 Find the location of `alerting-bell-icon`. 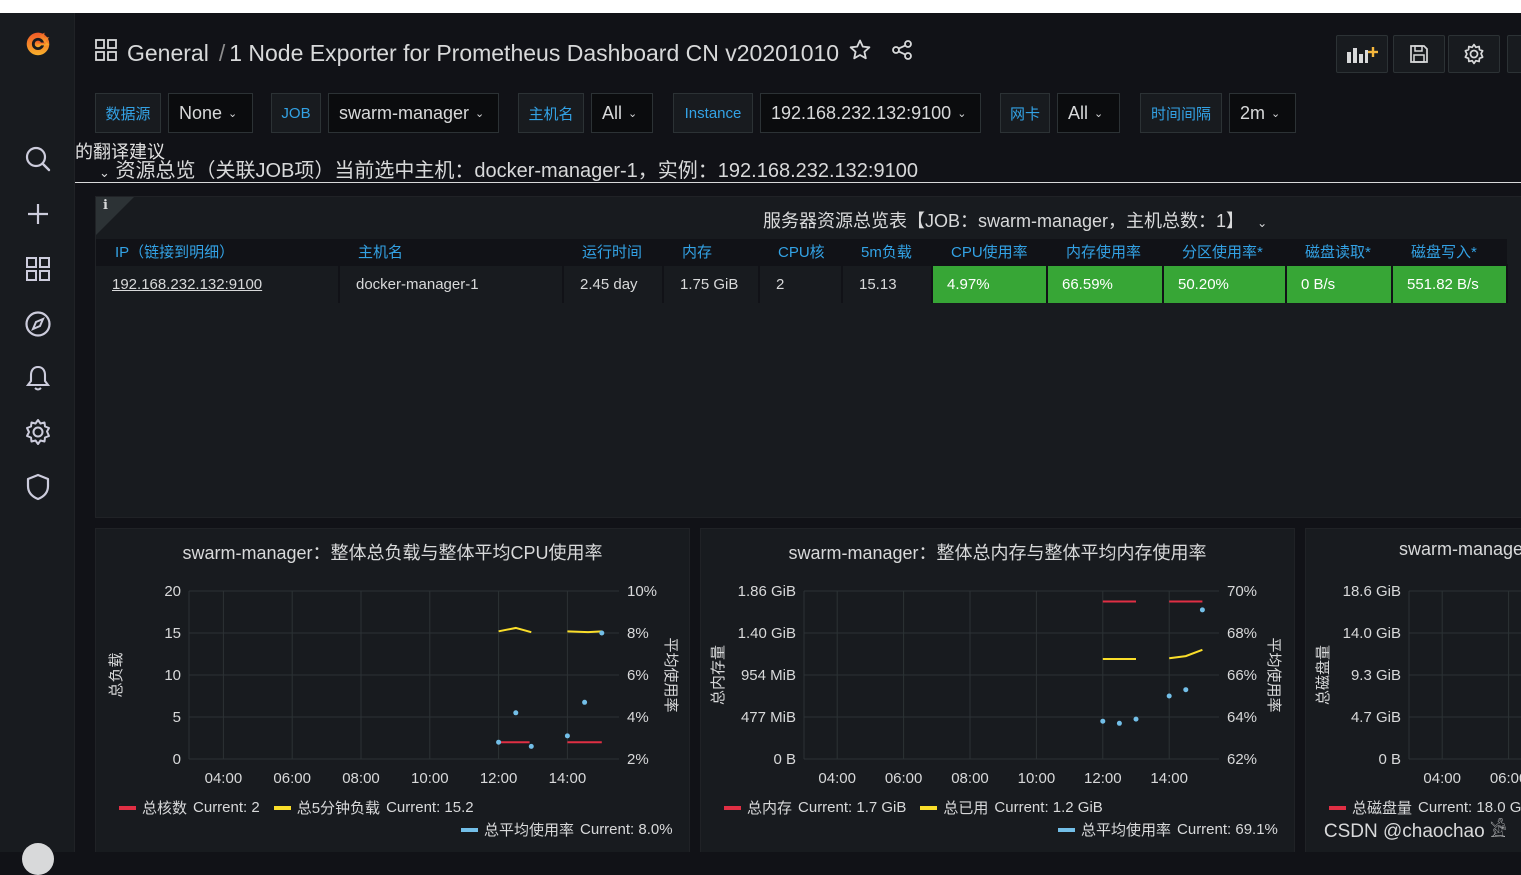

alerting-bell-icon is located at coordinates (38, 378).